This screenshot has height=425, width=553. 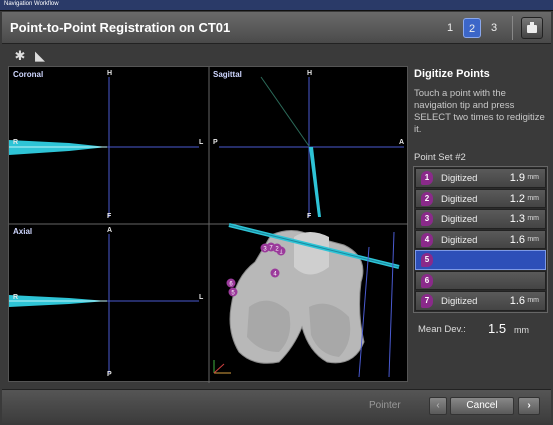 What do you see at coordinates (427, 301) in the screenshot?
I see `point-marker-icon: 7` at bounding box center [427, 301].